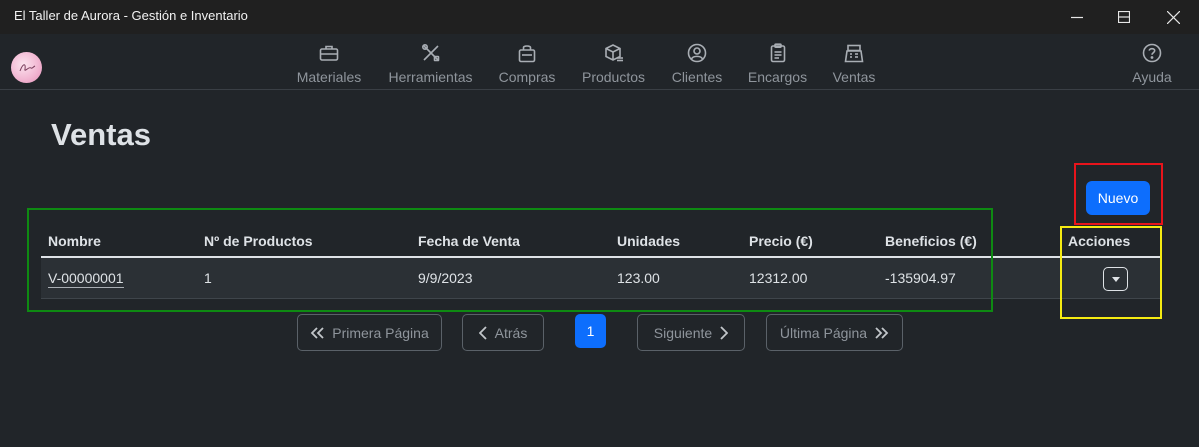 The image size is (1199, 447). I want to click on first-page-button: Primera Página, so click(369, 332).